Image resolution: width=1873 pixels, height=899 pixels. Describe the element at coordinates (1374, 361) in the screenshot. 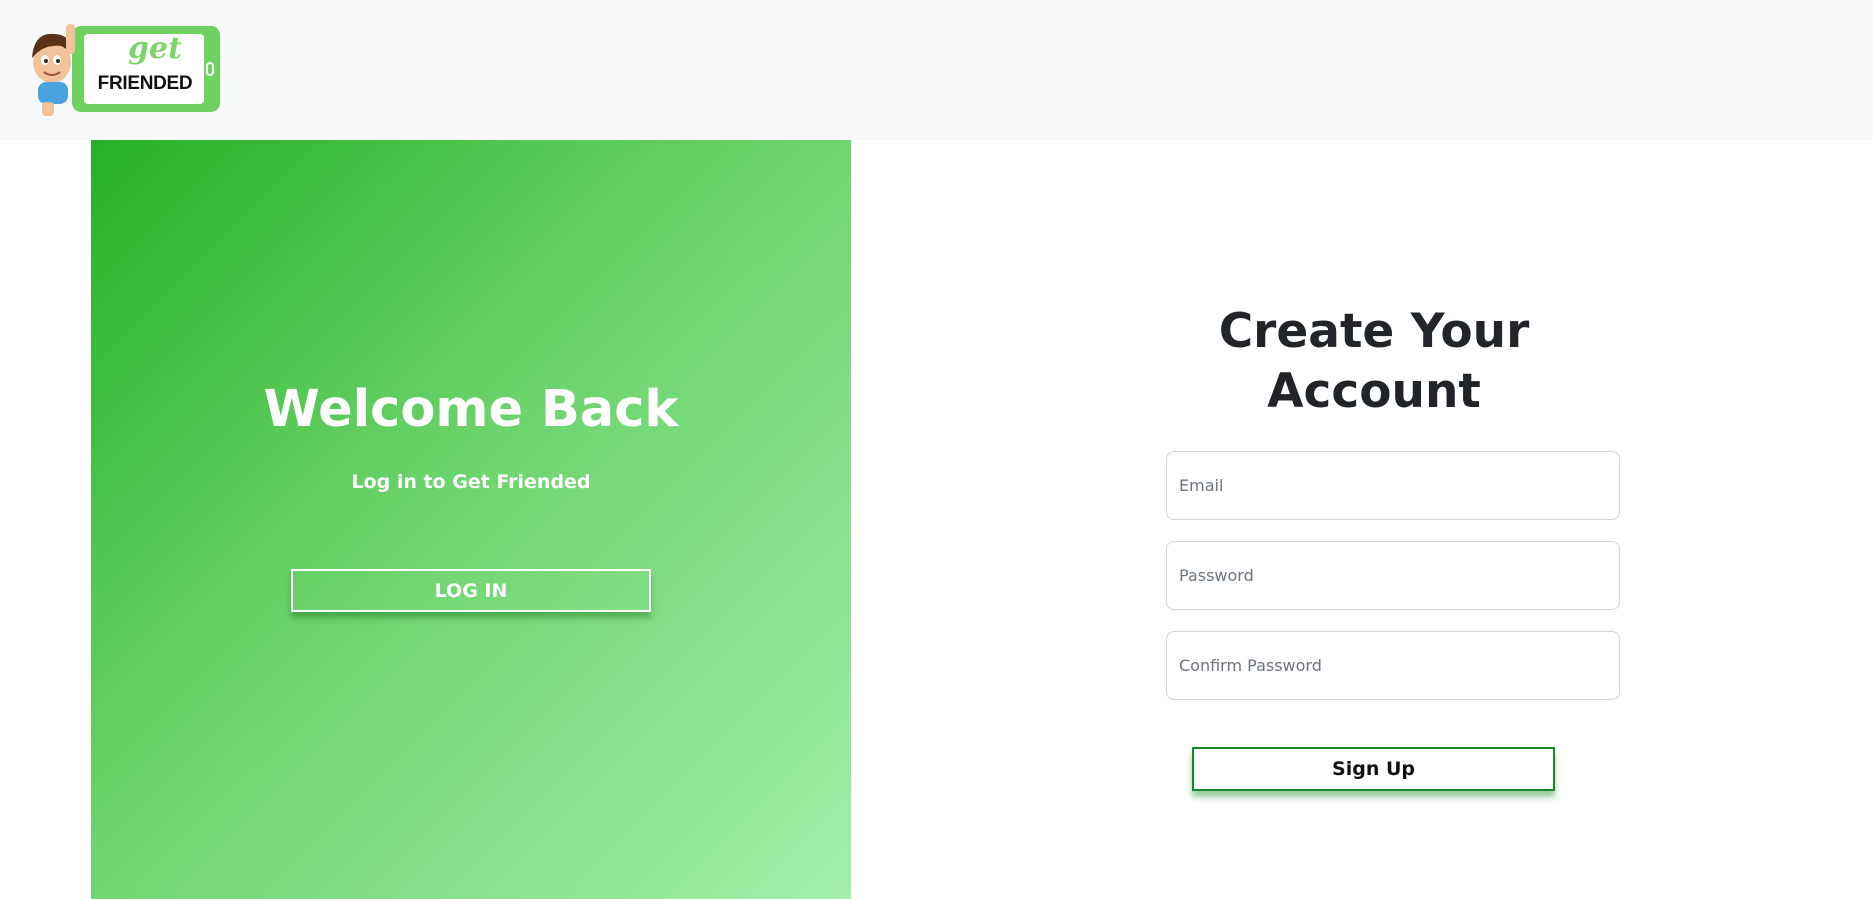

I see `signup-title: Create Your Account` at that location.